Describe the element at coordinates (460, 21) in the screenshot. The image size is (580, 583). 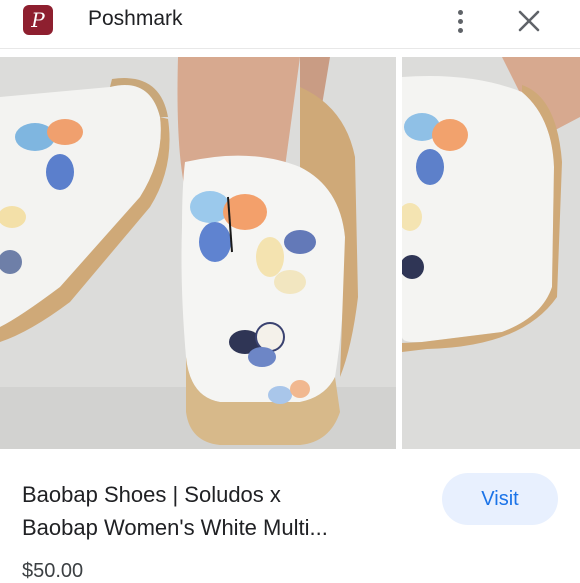
I see `more-vertical-icon` at that location.